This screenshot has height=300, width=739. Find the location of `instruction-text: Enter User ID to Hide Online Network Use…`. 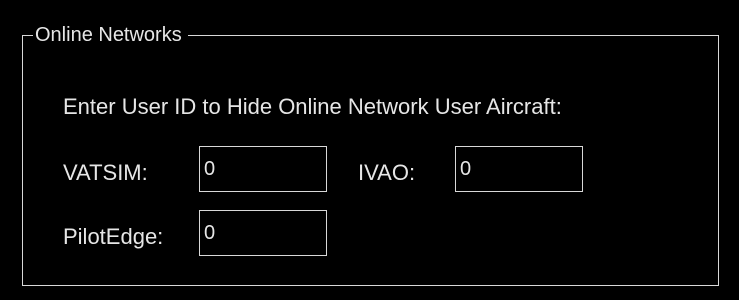

instruction-text: Enter User ID to Hide Online Network Use… is located at coordinates (312, 106).